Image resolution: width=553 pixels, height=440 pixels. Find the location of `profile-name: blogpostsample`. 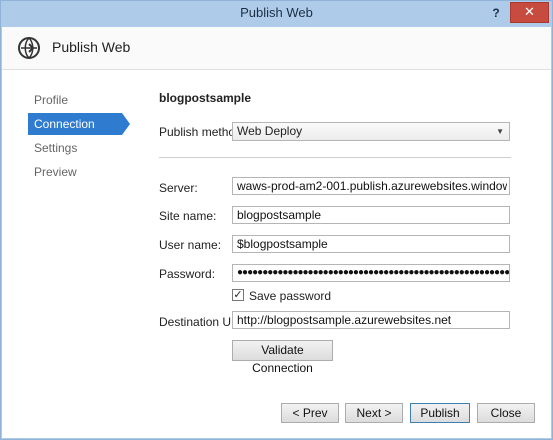

profile-name: blogpostsample is located at coordinates (205, 98).